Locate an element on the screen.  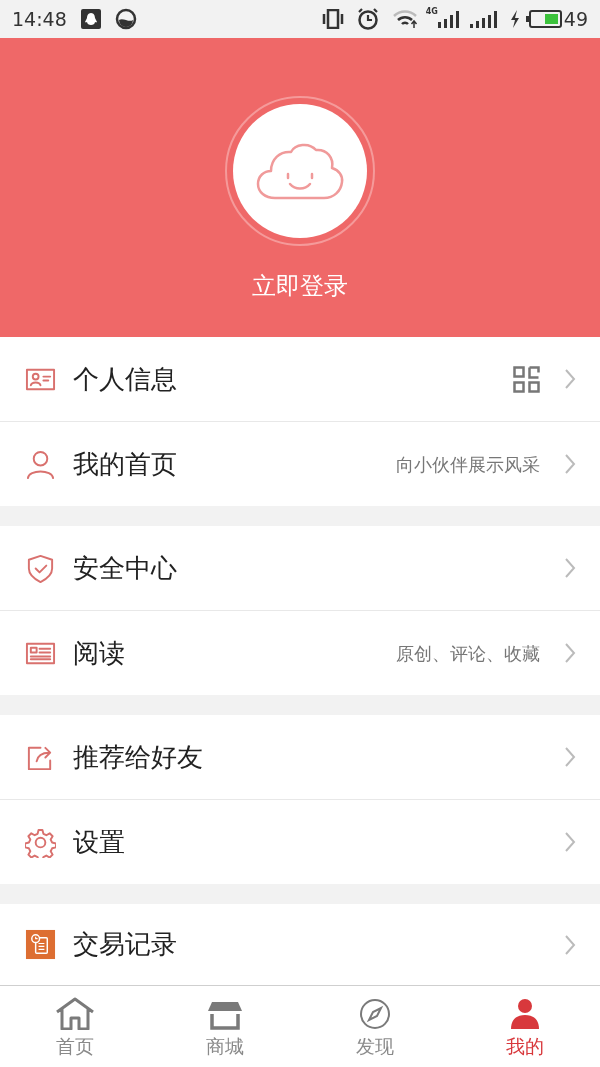
menu-row: 个人信息 is located at coordinates (300, 379).